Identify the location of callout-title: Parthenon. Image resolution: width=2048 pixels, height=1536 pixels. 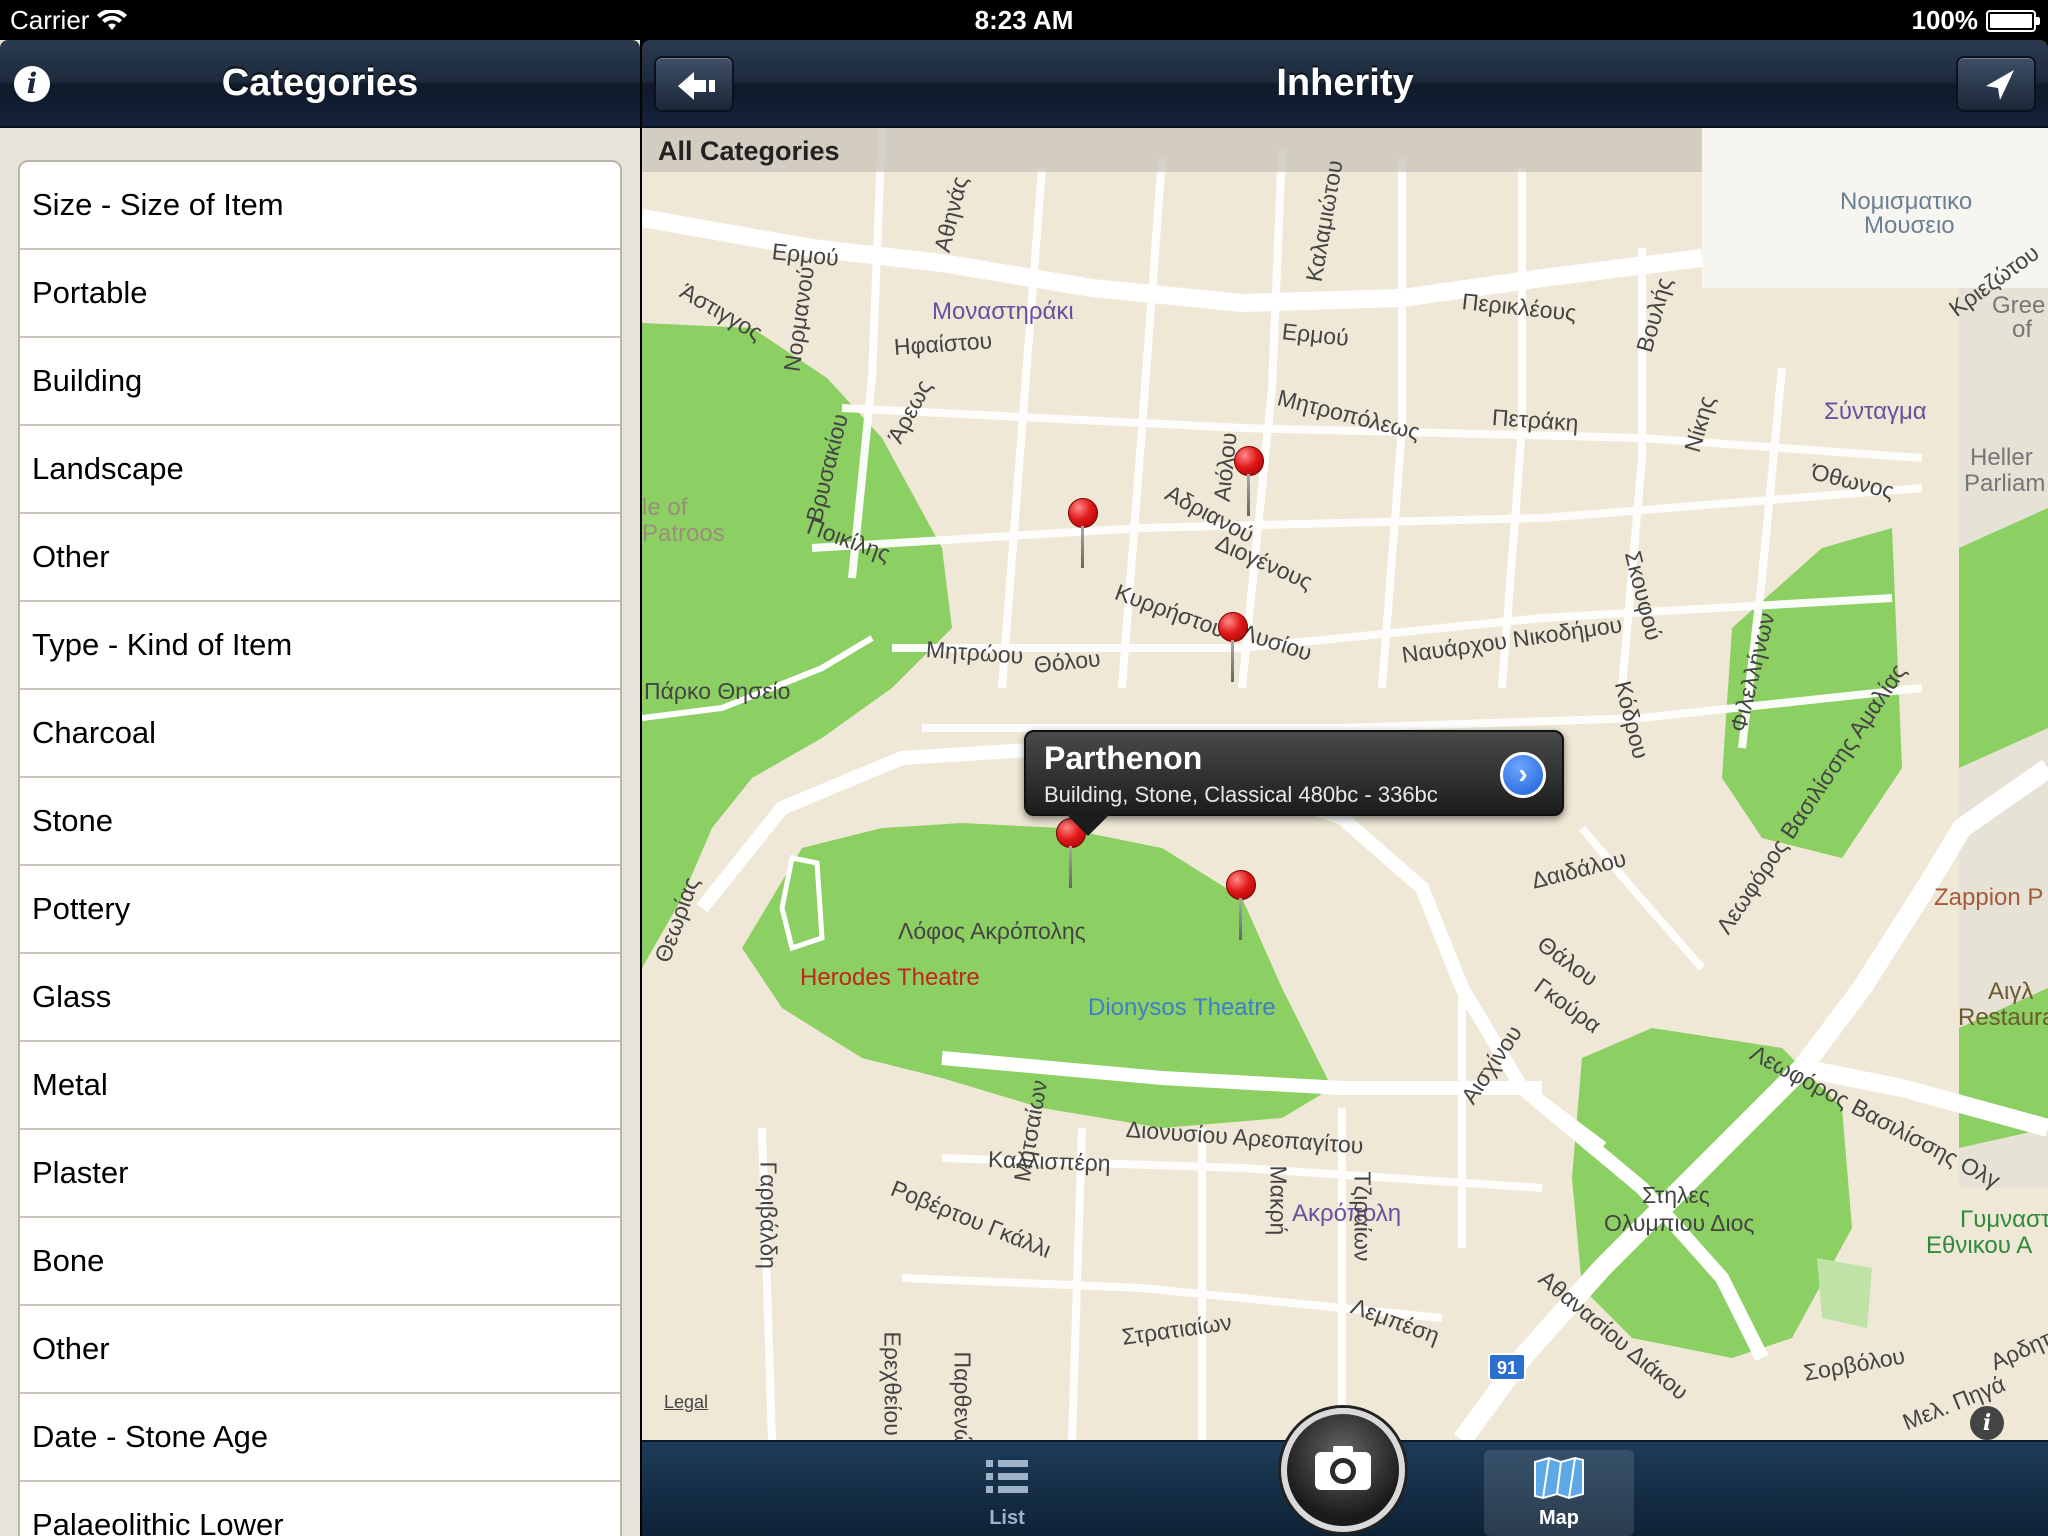
(1123, 758).